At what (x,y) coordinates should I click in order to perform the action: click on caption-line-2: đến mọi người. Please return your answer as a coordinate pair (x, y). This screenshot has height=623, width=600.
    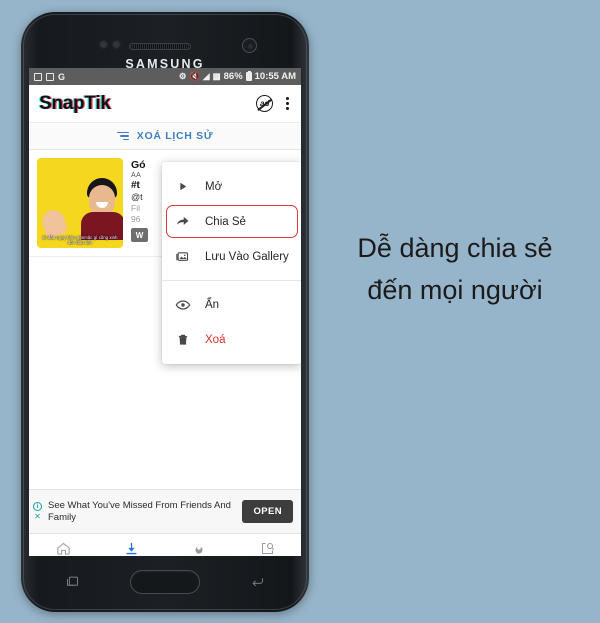
    Looking at the image, I should click on (455, 289).